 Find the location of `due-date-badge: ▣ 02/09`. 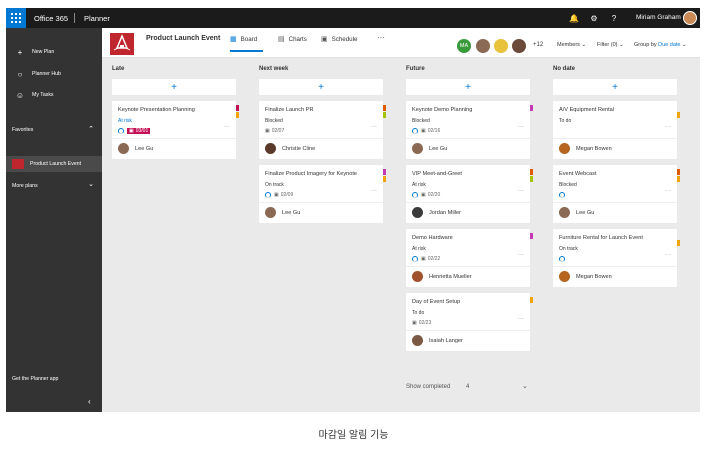

due-date-badge: ▣ 02/09 is located at coordinates (284, 195).